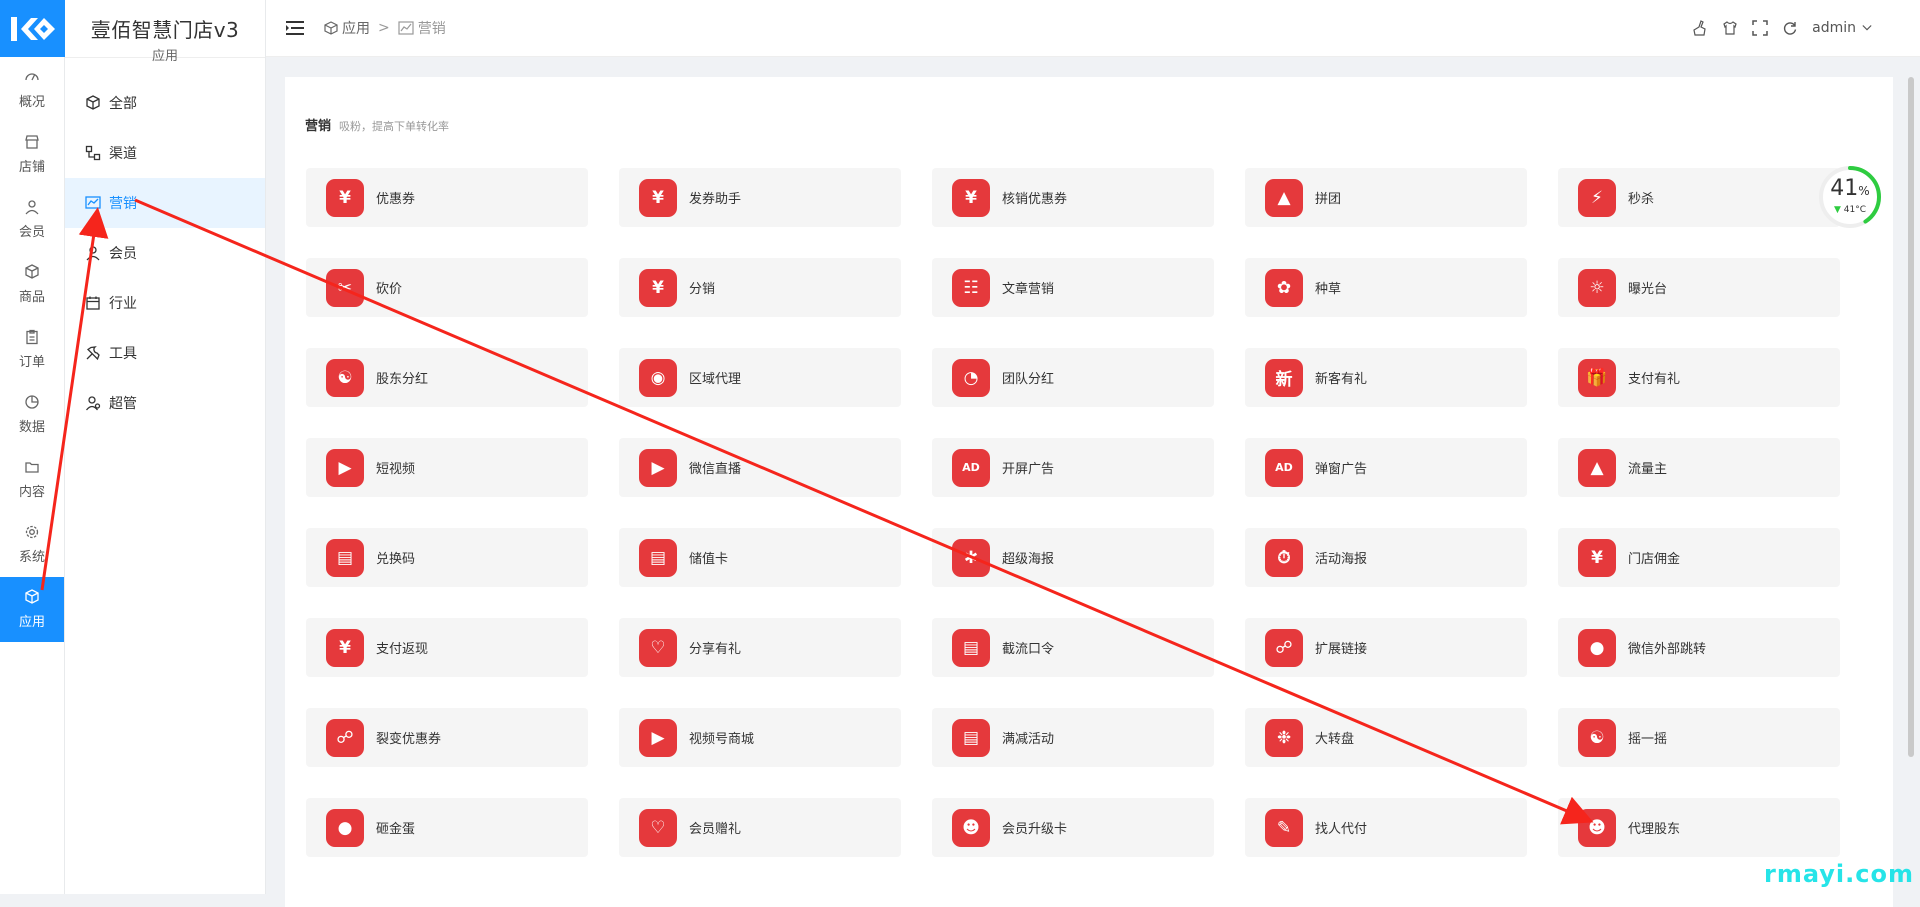  I want to click on app-card: ▶ 短视频, so click(447, 467).